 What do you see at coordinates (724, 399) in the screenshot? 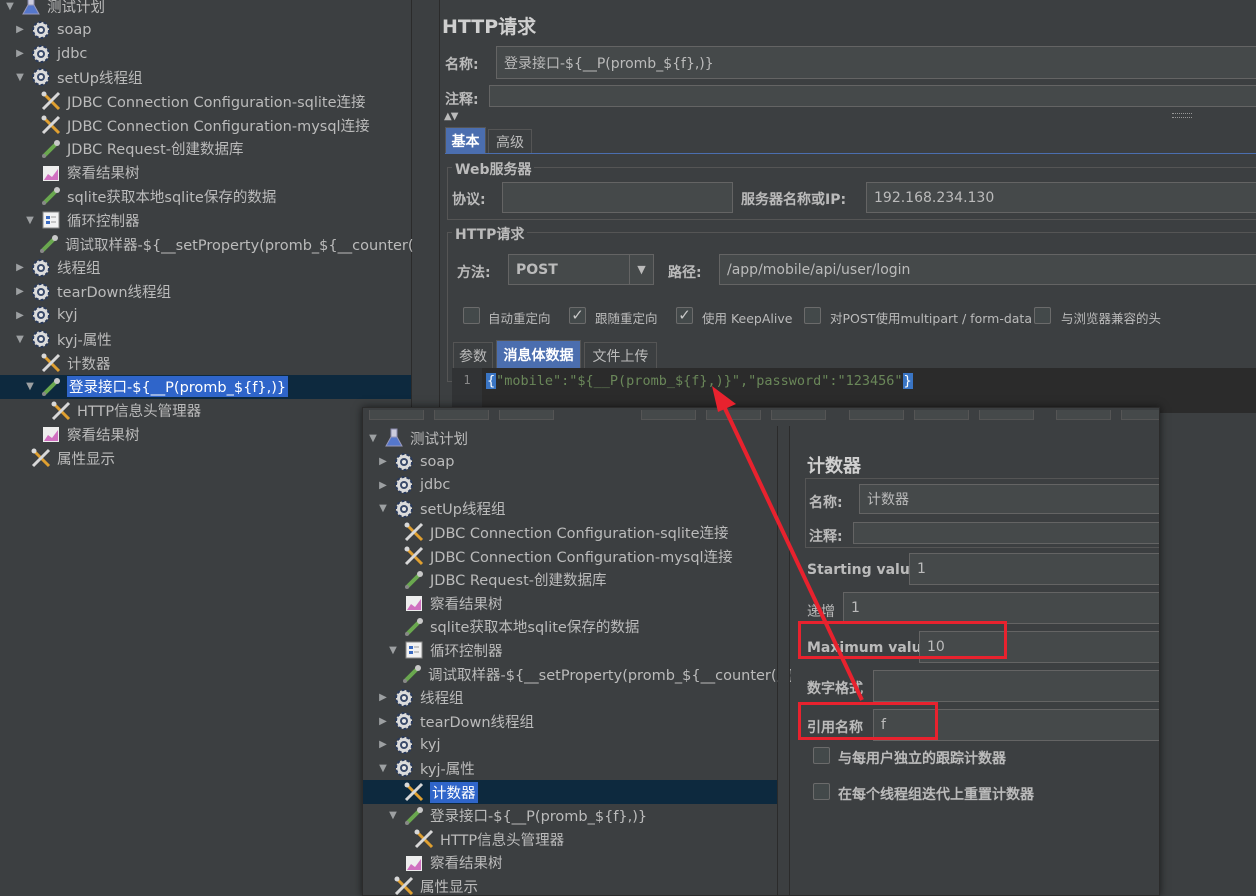
I see `arrow-head` at bounding box center [724, 399].